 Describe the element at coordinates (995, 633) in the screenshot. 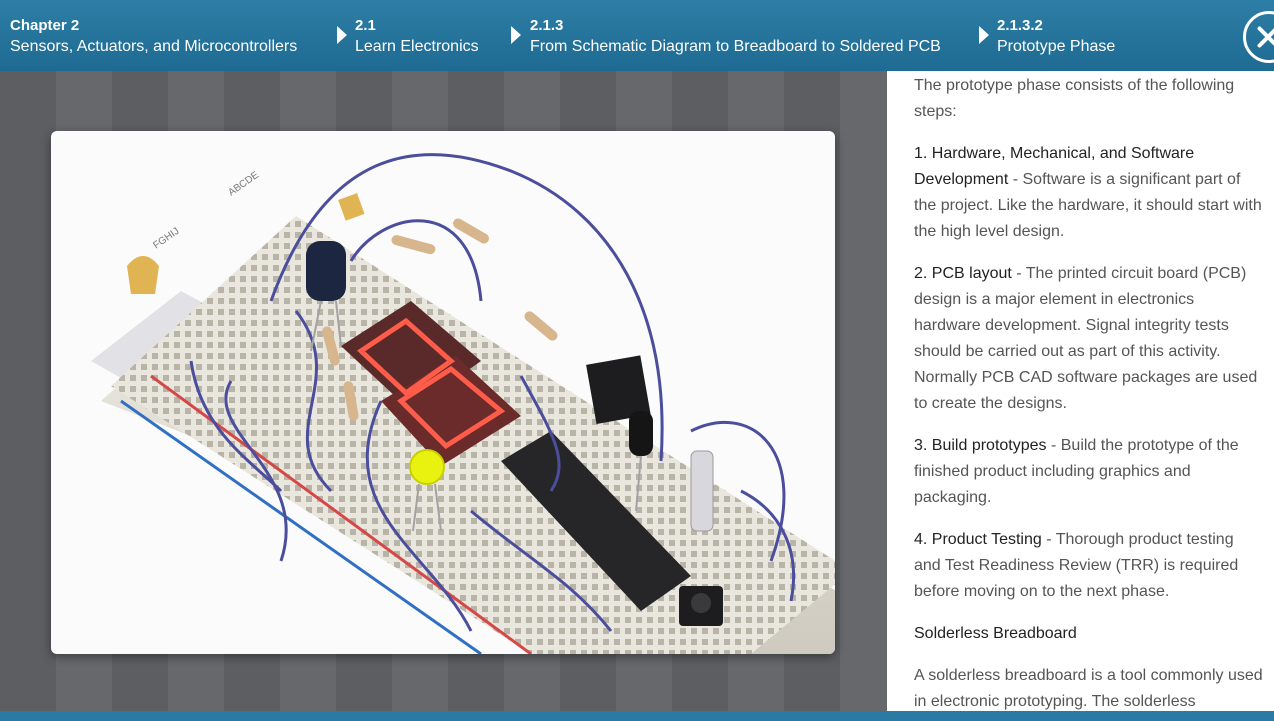

I see `section-subheading: Solderless Breadboard` at that location.